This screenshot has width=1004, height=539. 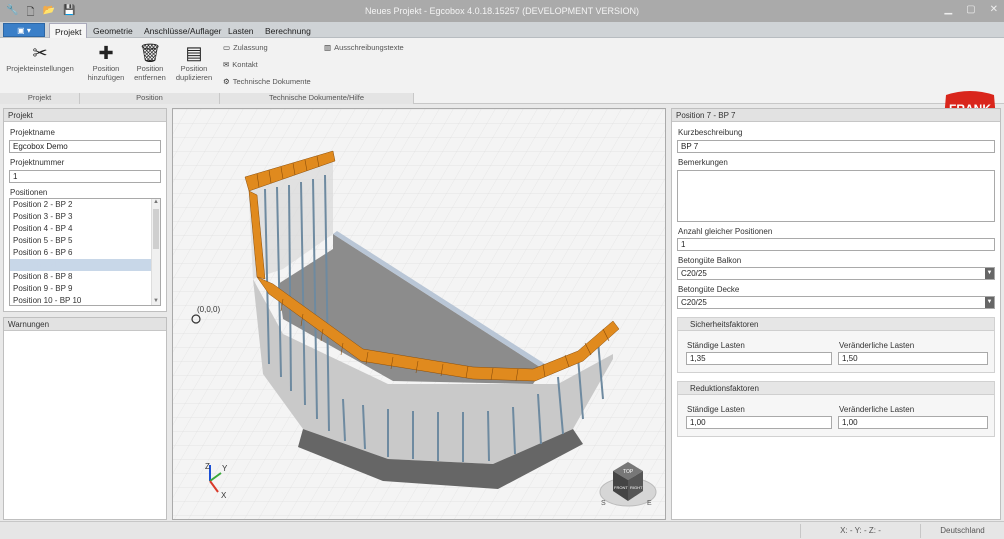 I want to click on projekteinstellungen-button: ✂ Projekteinstellungen, so click(x=40, y=57).